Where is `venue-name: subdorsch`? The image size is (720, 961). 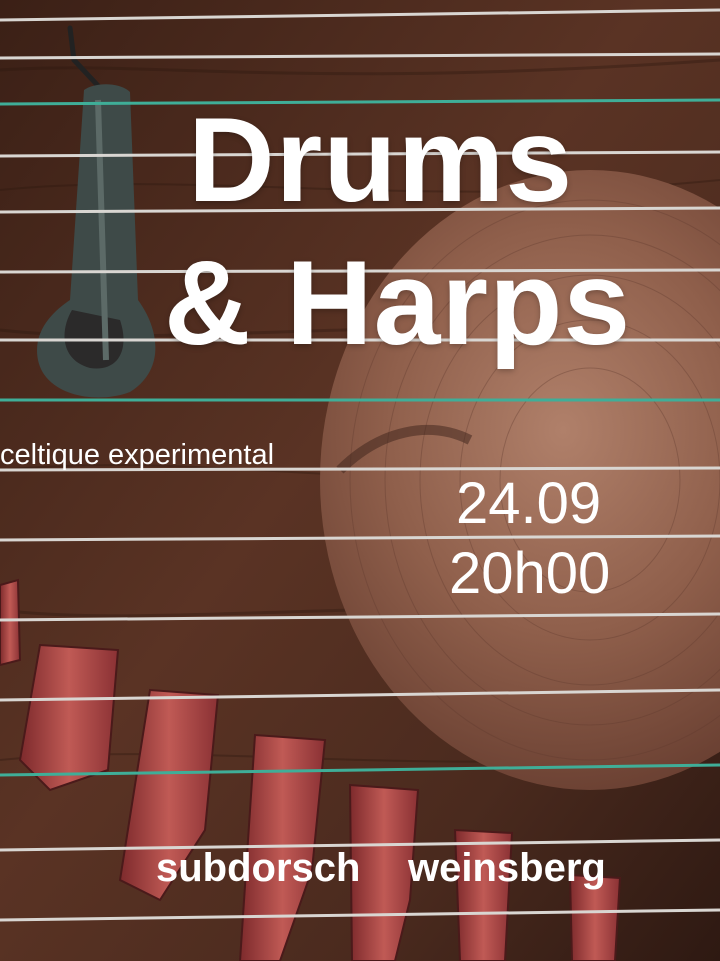
venue-name: subdorsch is located at coordinates (258, 868).